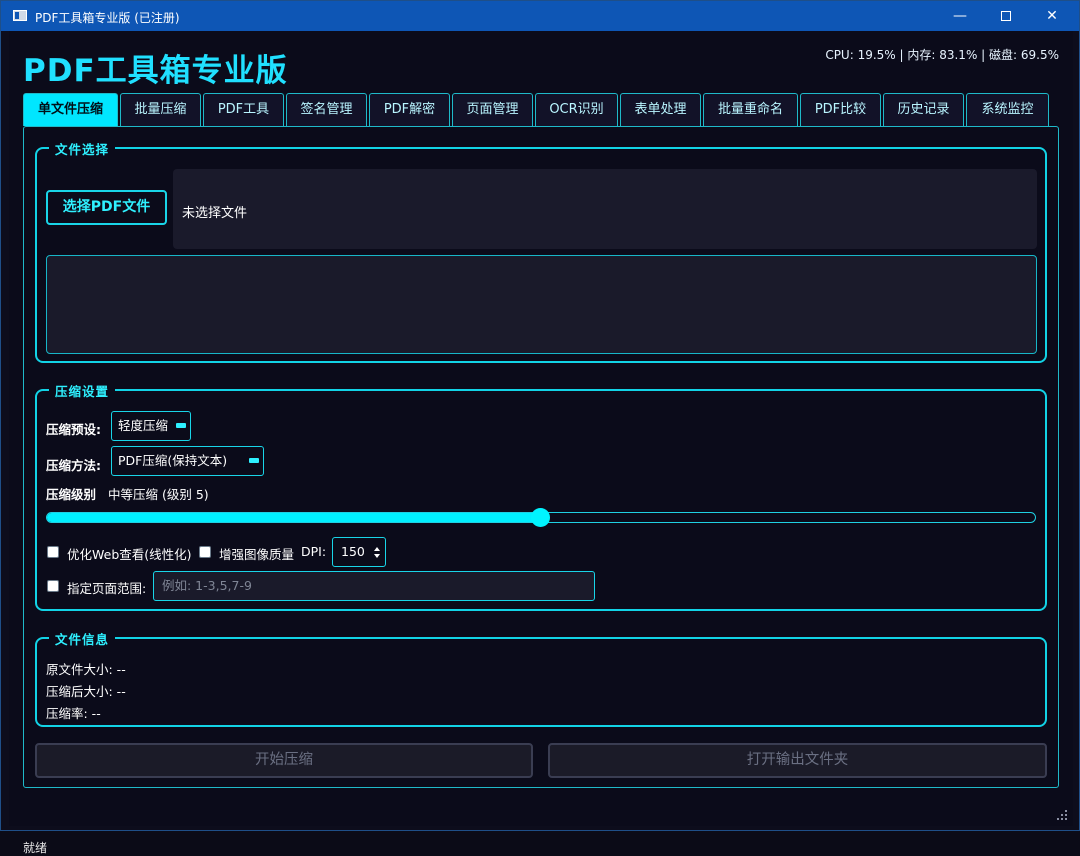 The width and height of the screenshot is (1080, 856). Describe the element at coordinates (1007, 109) in the screenshot. I see `tab-system-monitor: 系统监控` at that location.